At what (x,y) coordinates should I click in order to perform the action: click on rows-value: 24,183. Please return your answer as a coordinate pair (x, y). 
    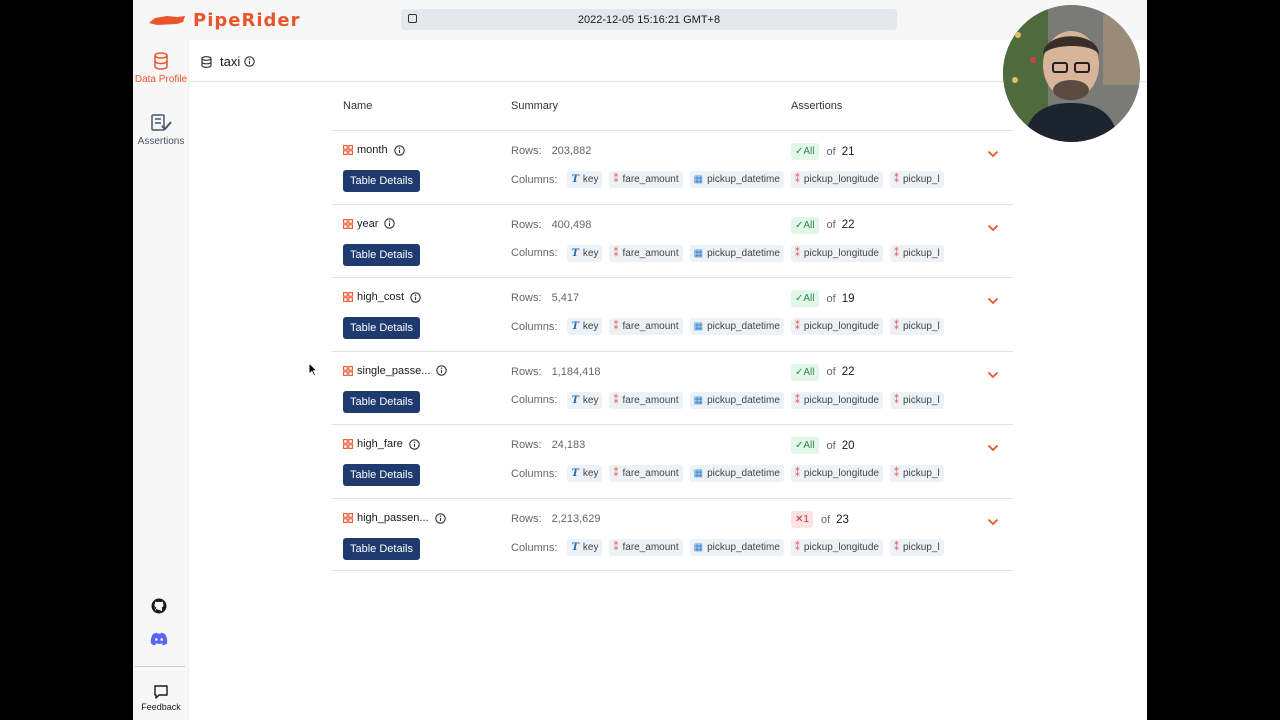
    Looking at the image, I should click on (568, 445).